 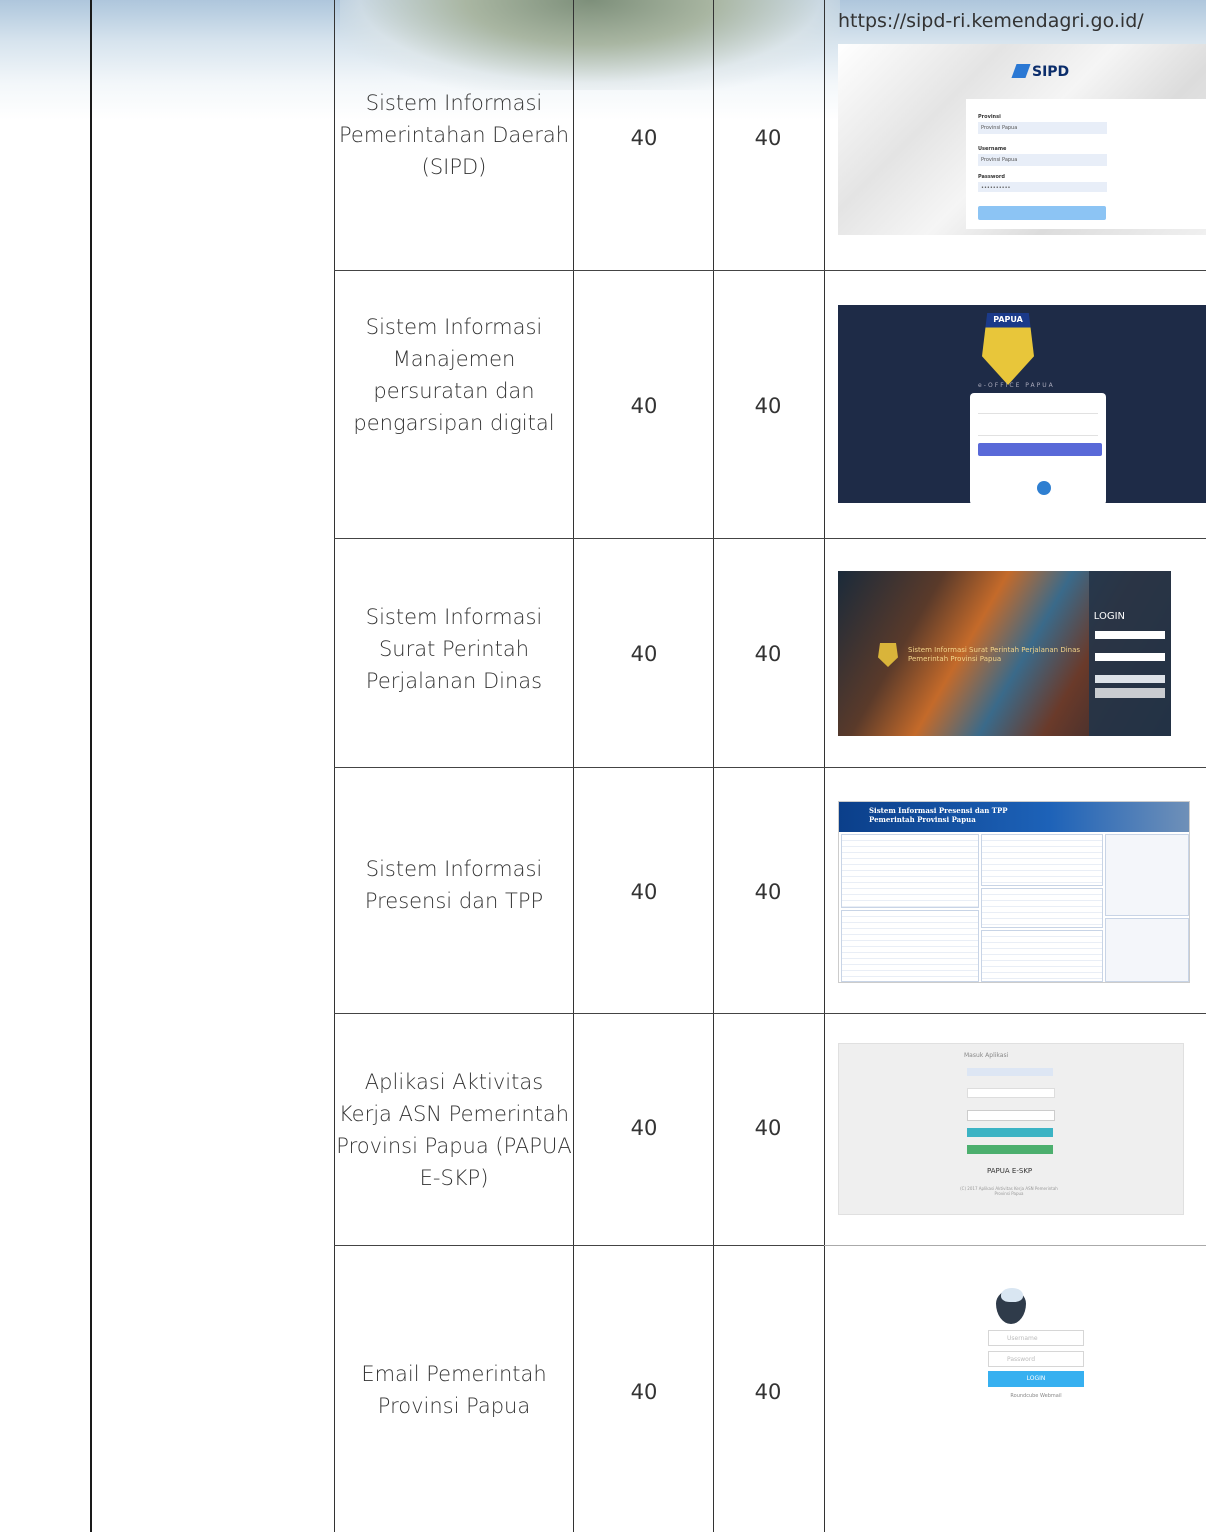 What do you see at coordinates (938, 810) in the screenshot?
I see `title-line: Sistem Informasi Presensi dan TPP` at bounding box center [938, 810].